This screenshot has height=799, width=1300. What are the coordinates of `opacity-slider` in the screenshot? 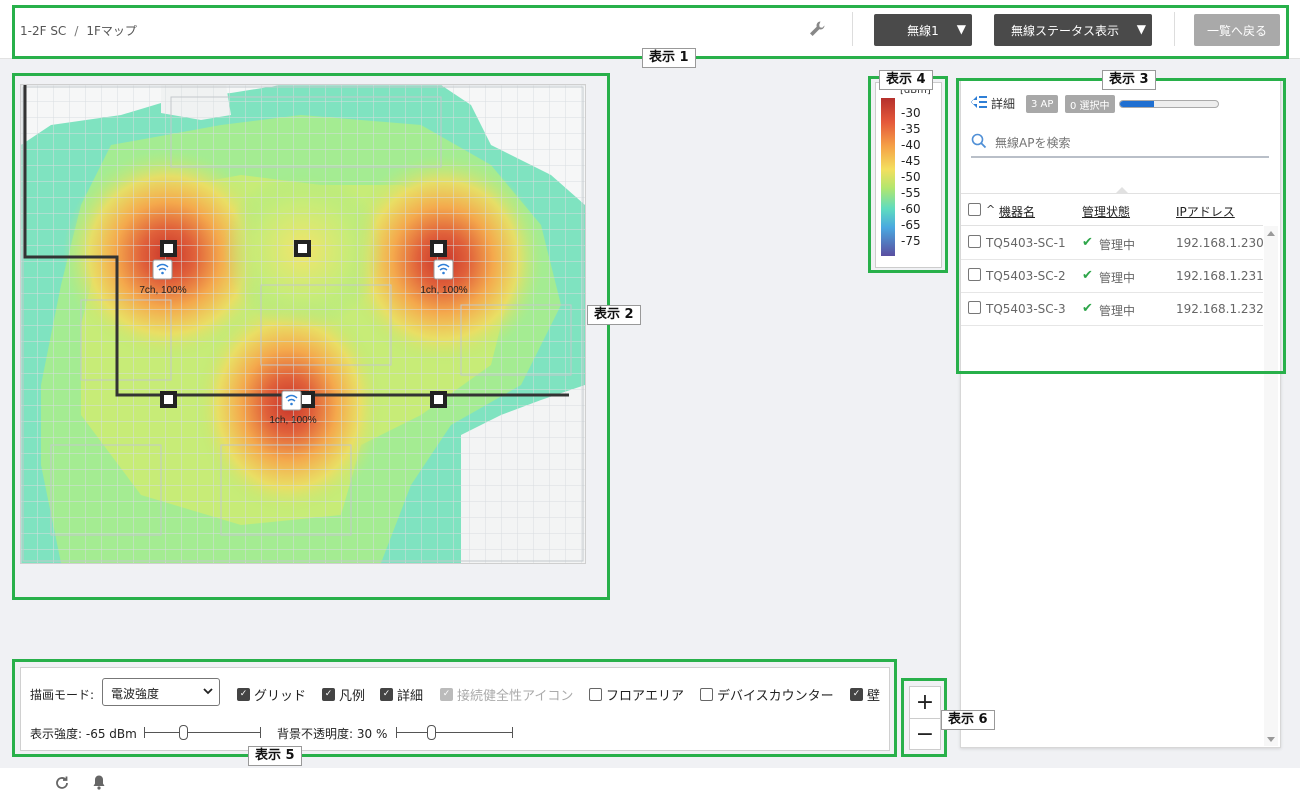 It's located at (454, 732).